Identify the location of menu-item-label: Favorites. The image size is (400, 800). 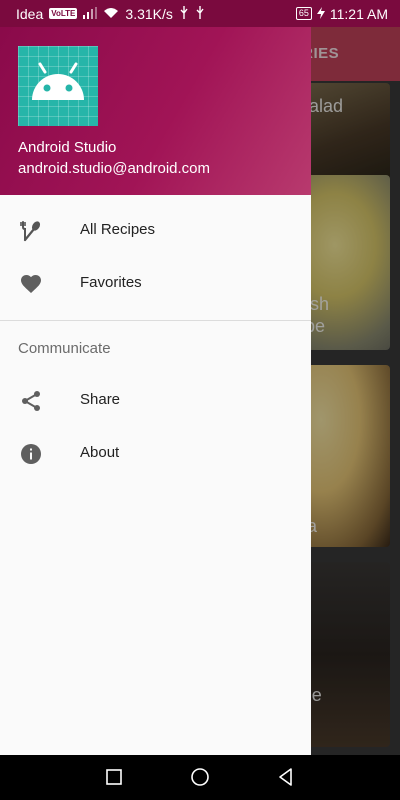
(111, 282).